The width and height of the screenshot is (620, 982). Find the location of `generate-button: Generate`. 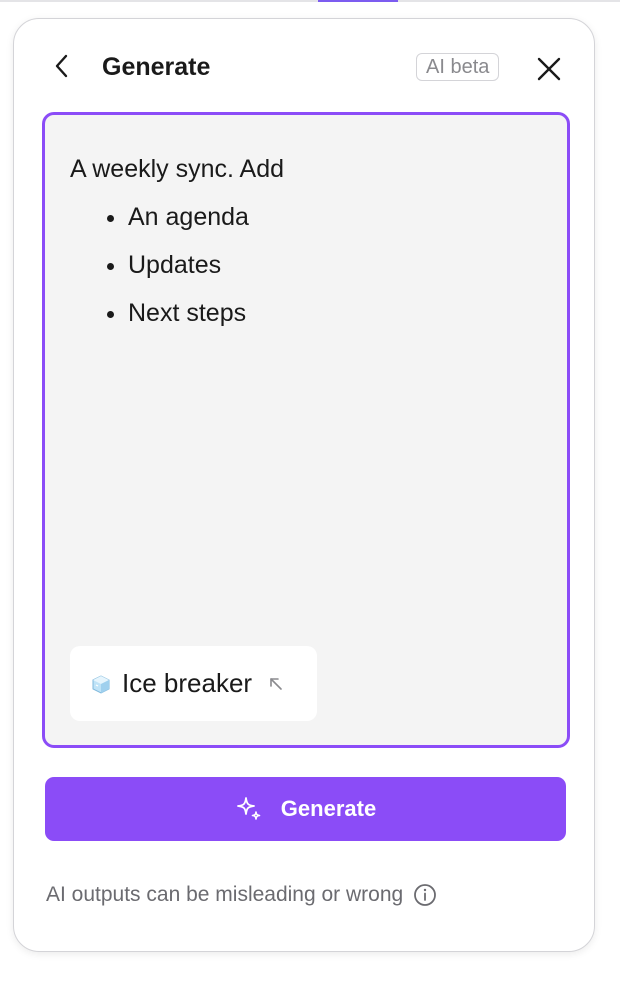

generate-button: Generate is located at coordinates (305, 809).